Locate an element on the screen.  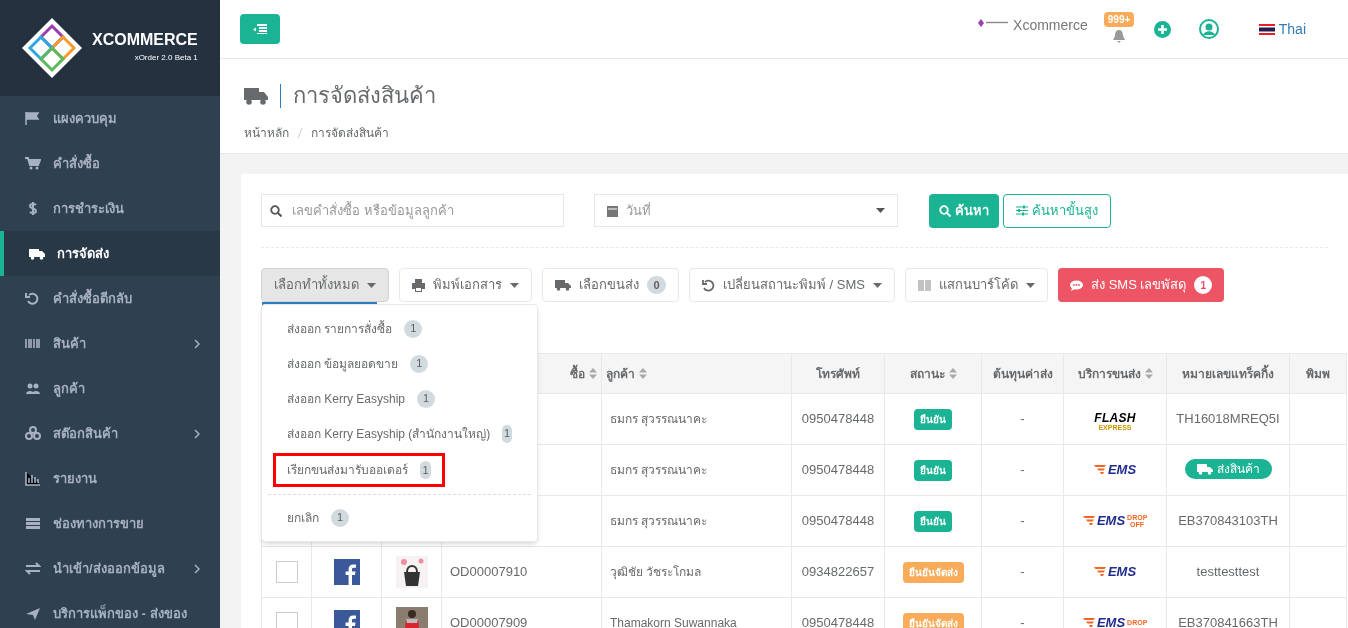
dropdown-item: ยกเลิก 1 is located at coordinates (399, 517).